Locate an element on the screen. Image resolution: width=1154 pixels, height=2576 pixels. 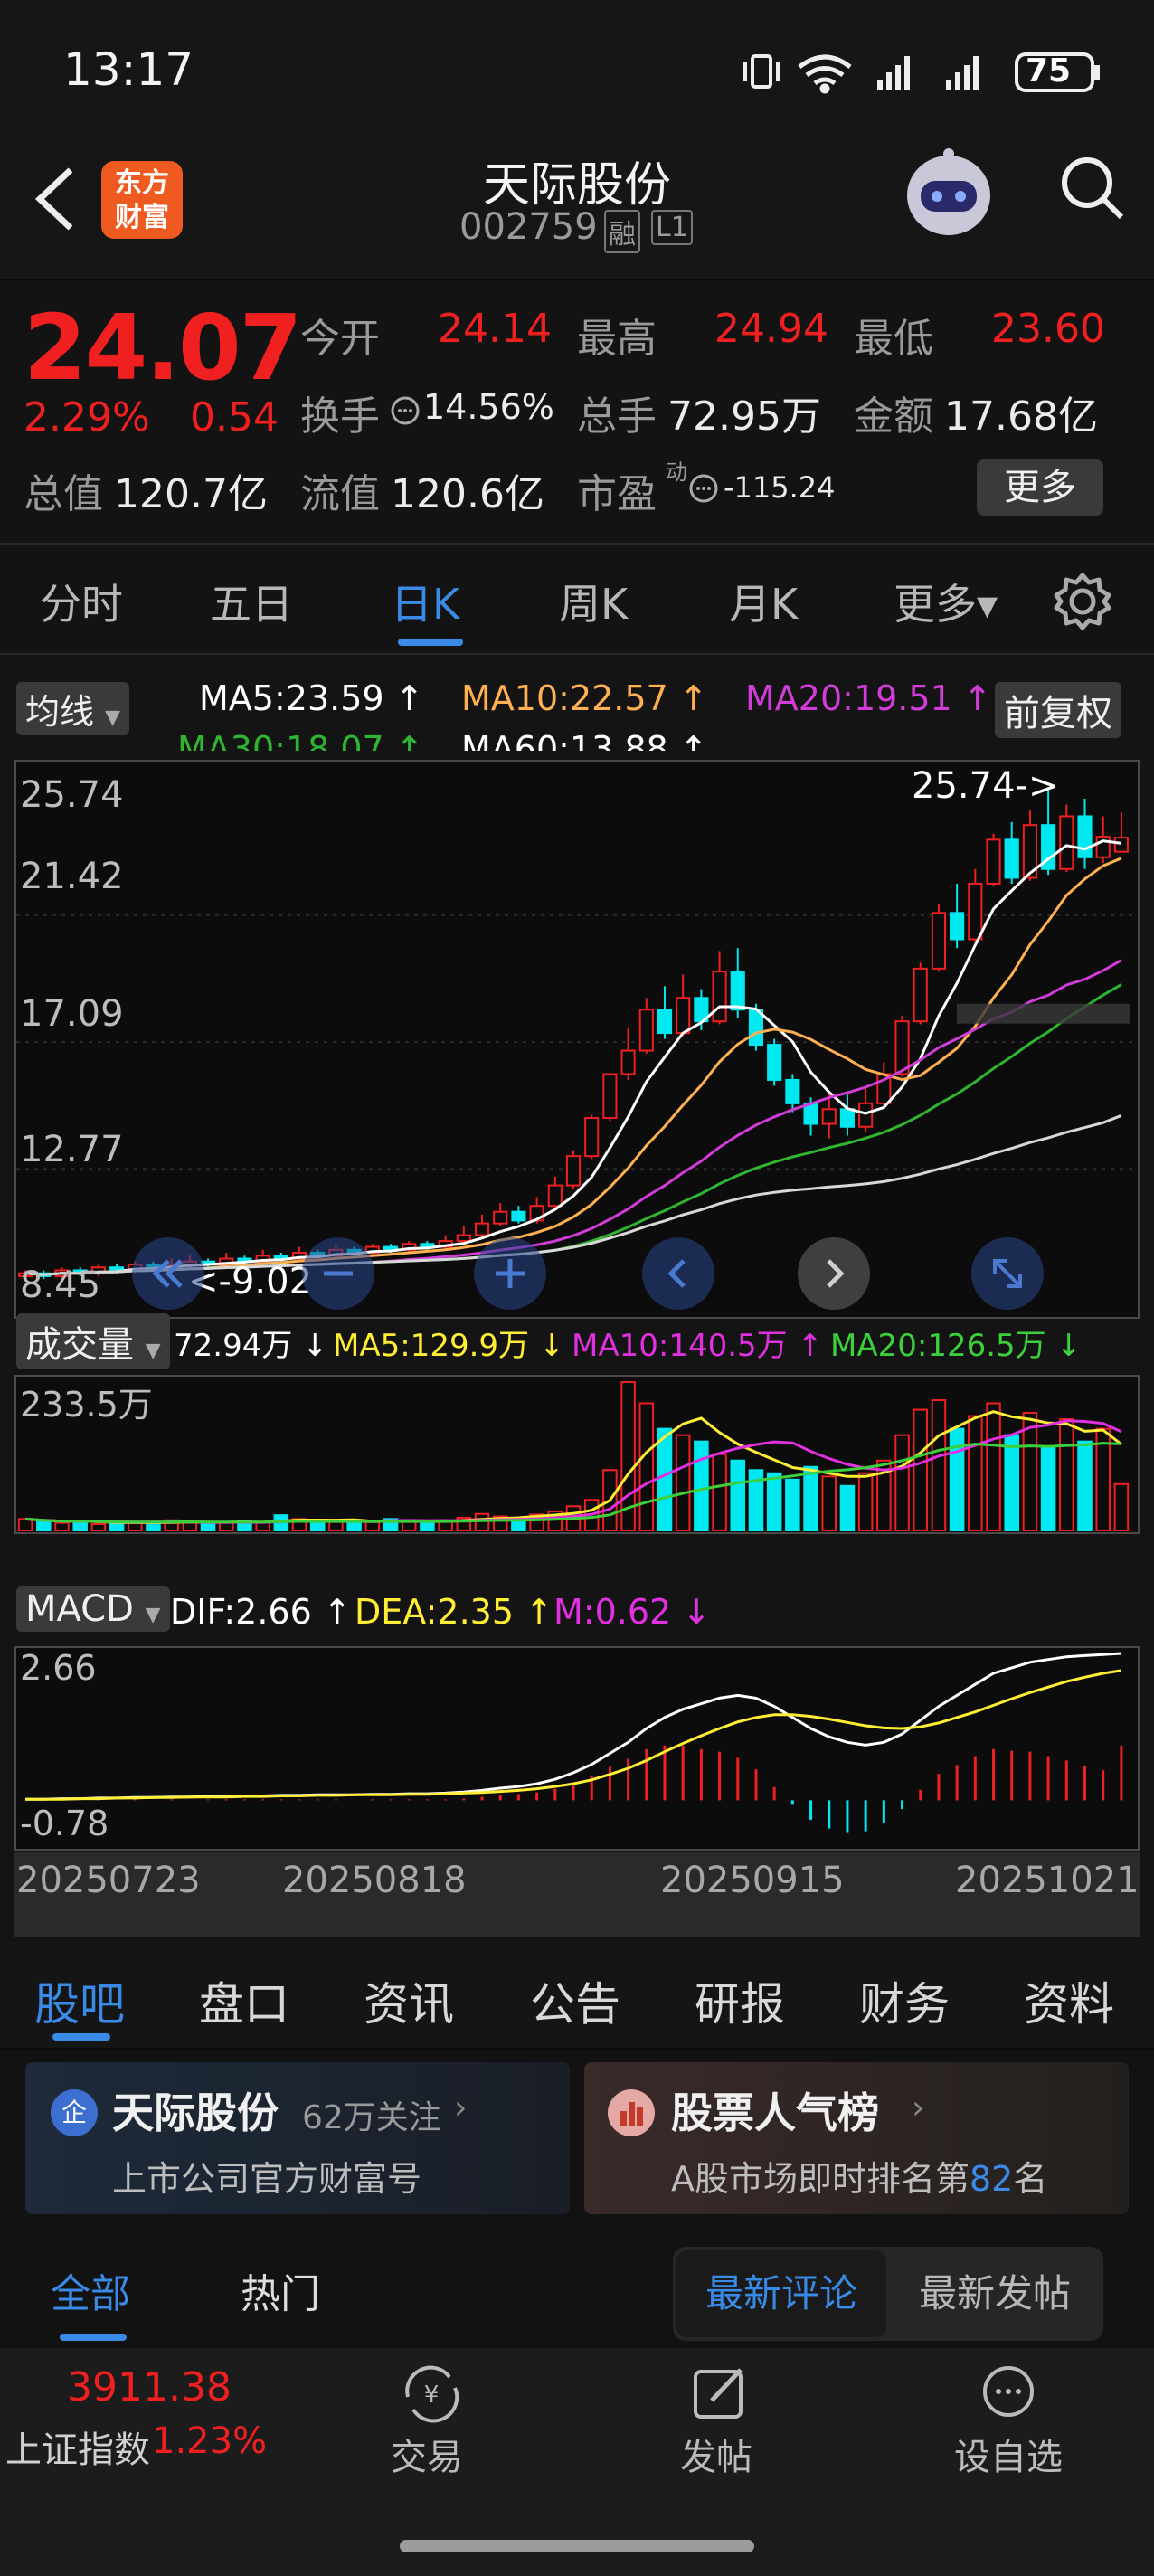
fullscreen-button is located at coordinates (1007, 1274).